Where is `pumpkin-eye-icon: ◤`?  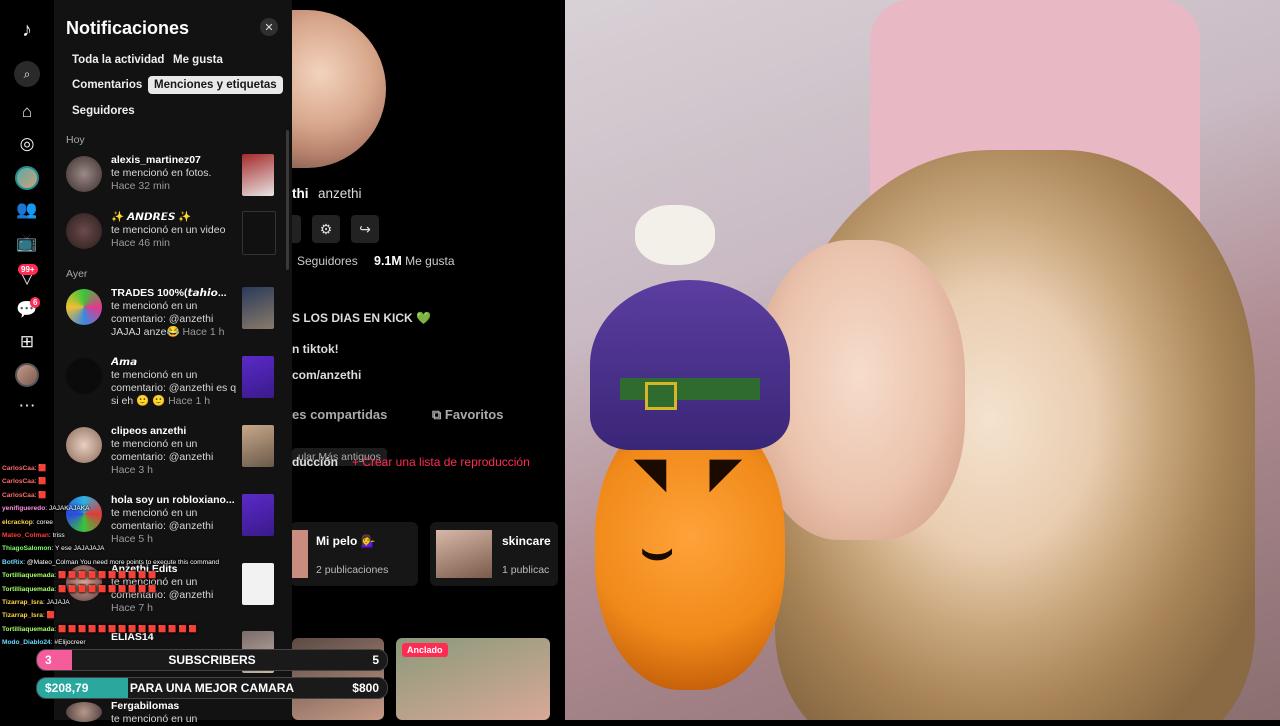 pumpkin-eye-icon: ◤ is located at coordinates (725, 473).